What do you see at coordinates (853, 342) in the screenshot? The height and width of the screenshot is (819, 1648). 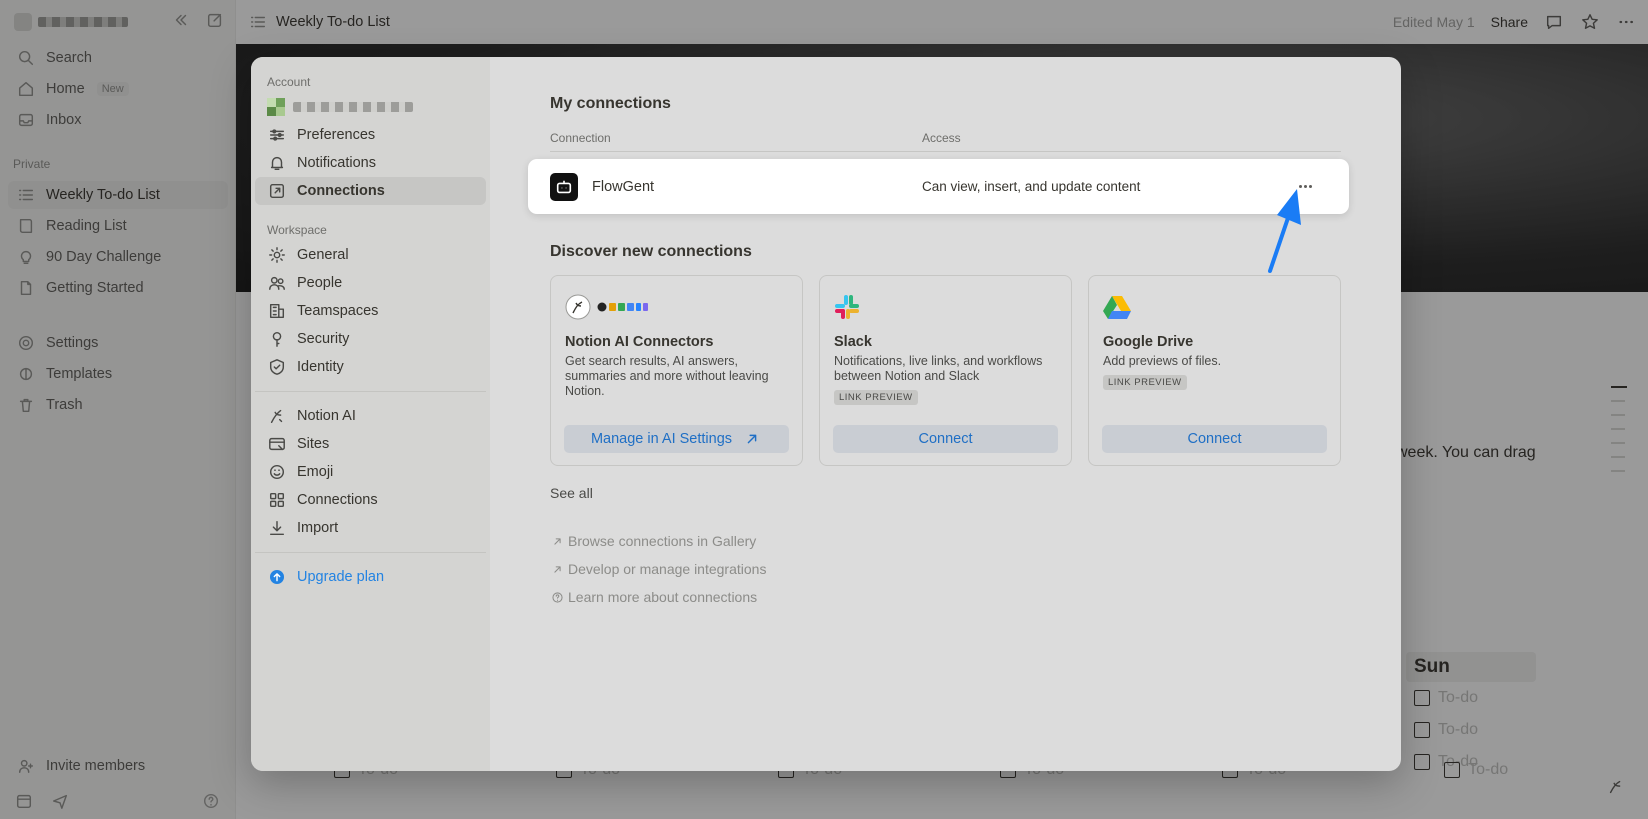 I see `card-title: Slack` at bounding box center [853, 342].